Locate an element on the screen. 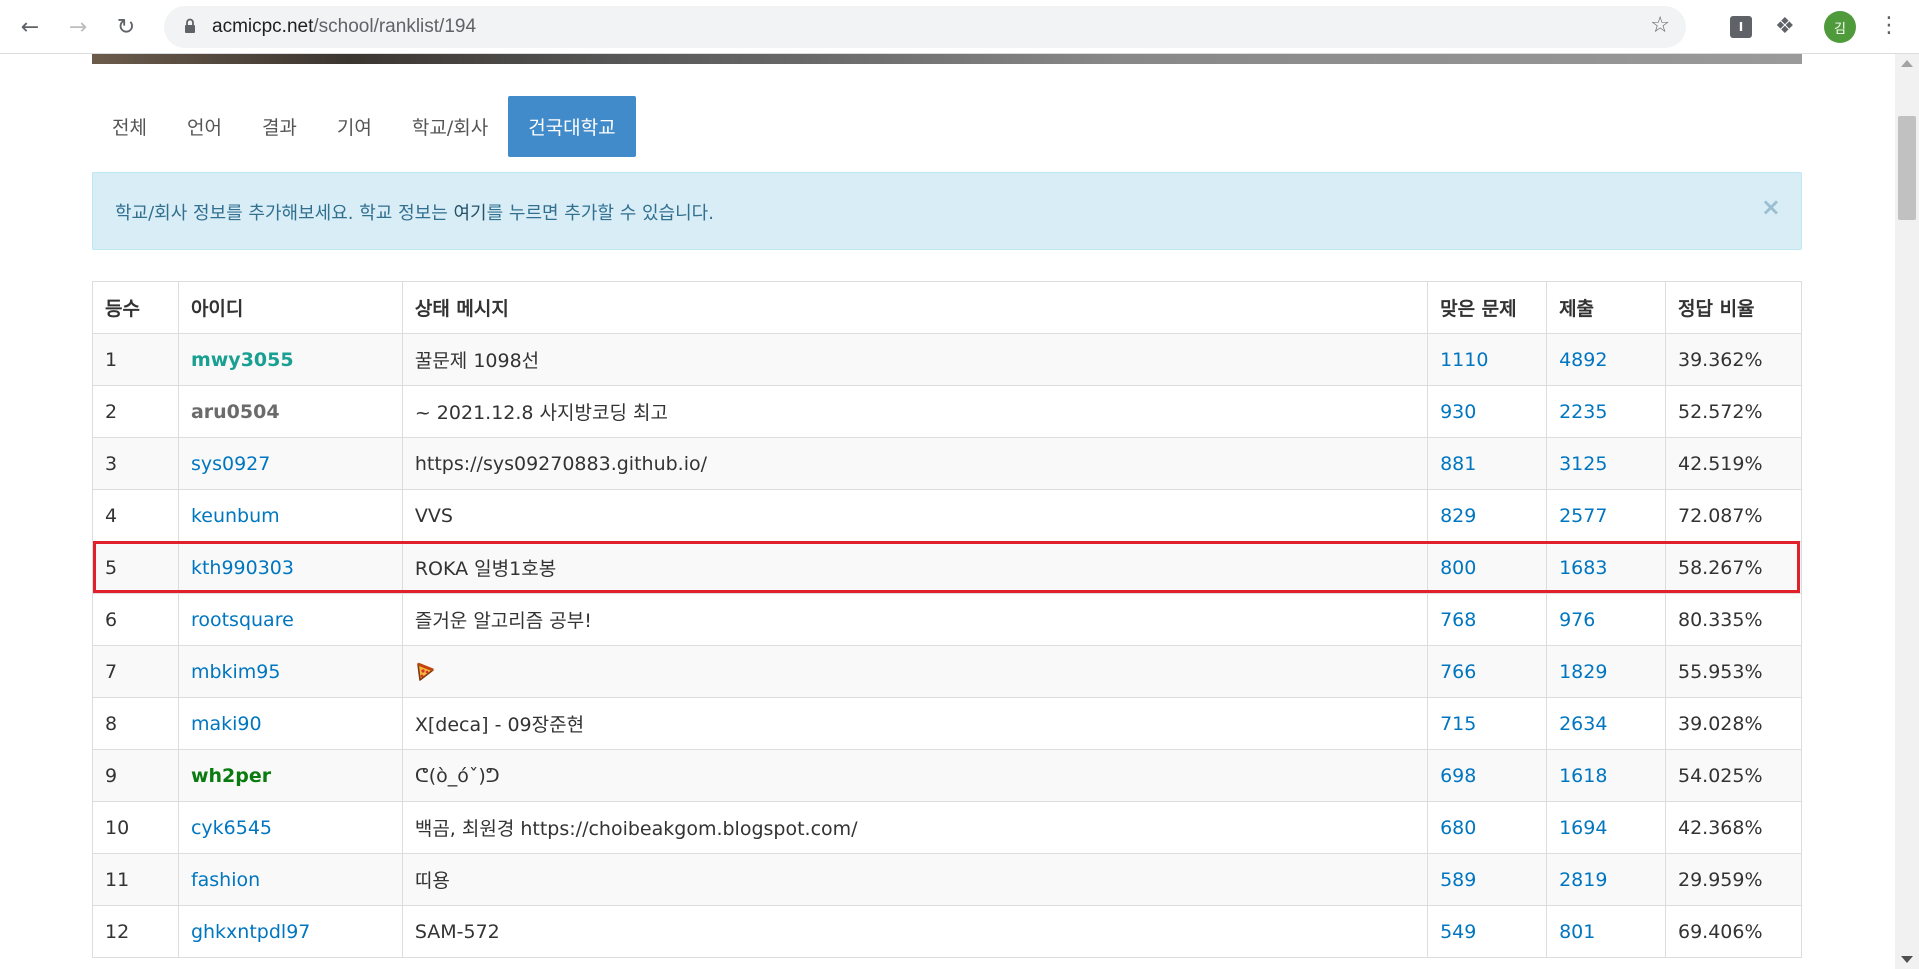  header-submissions: 제출 is located at coordinates (1606, 307).